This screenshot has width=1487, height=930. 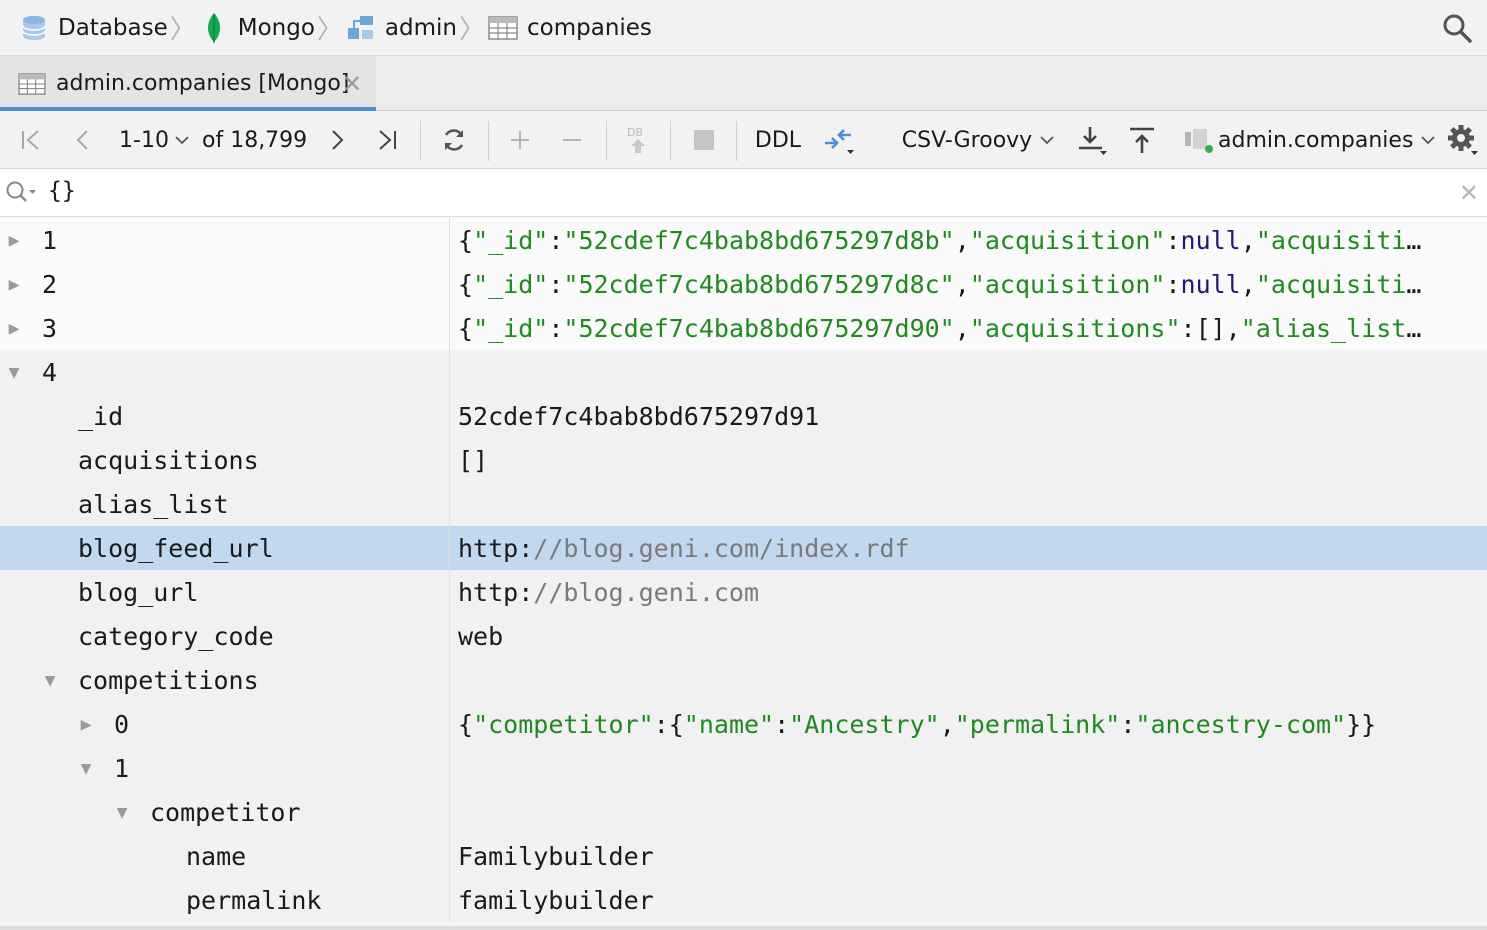 I want to click on filter-bar: ✕, so click(x=743, y=193).